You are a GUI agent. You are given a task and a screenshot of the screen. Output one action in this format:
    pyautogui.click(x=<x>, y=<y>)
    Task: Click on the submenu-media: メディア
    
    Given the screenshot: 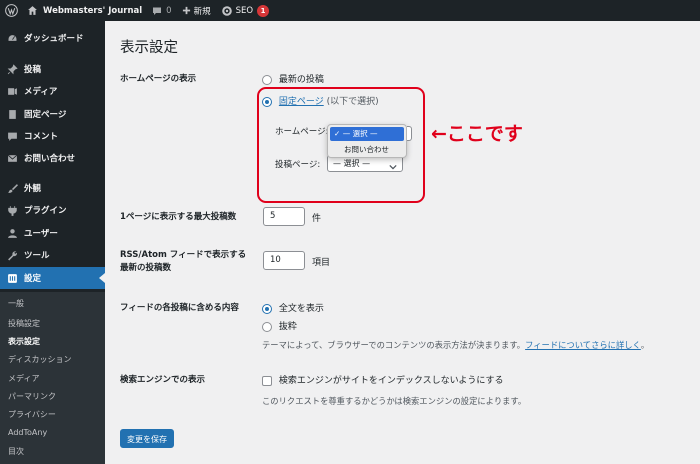 What is the action you would take?
    pyautogui.click(x=23, y=378)
    